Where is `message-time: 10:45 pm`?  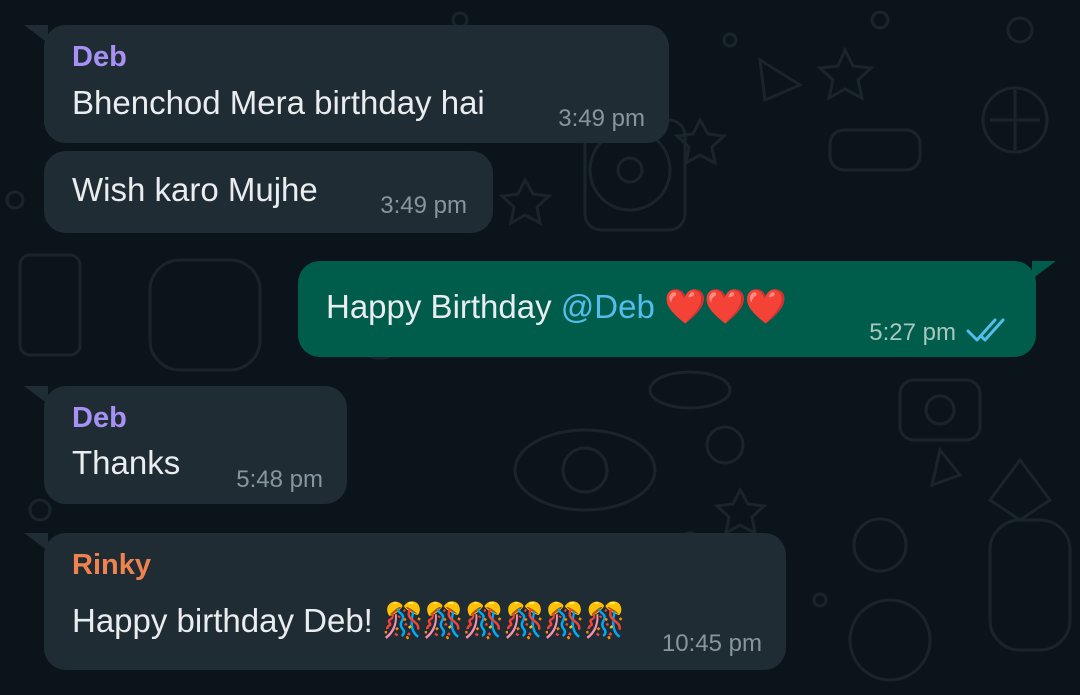
message-time: 10:45 pm is located at coordinates (711, 643).